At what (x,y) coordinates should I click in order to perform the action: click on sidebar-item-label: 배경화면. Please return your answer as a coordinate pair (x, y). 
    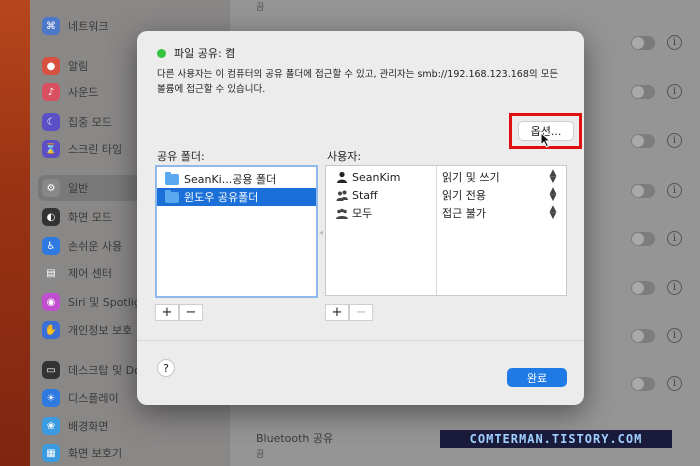
    Looking at the image, I should click on (88, 426).